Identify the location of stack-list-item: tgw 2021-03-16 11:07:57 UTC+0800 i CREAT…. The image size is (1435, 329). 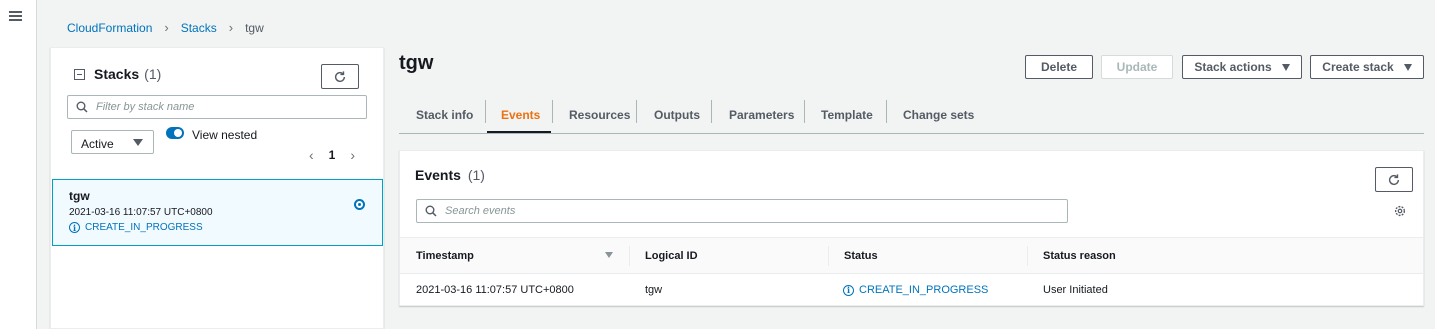
(217, 212).